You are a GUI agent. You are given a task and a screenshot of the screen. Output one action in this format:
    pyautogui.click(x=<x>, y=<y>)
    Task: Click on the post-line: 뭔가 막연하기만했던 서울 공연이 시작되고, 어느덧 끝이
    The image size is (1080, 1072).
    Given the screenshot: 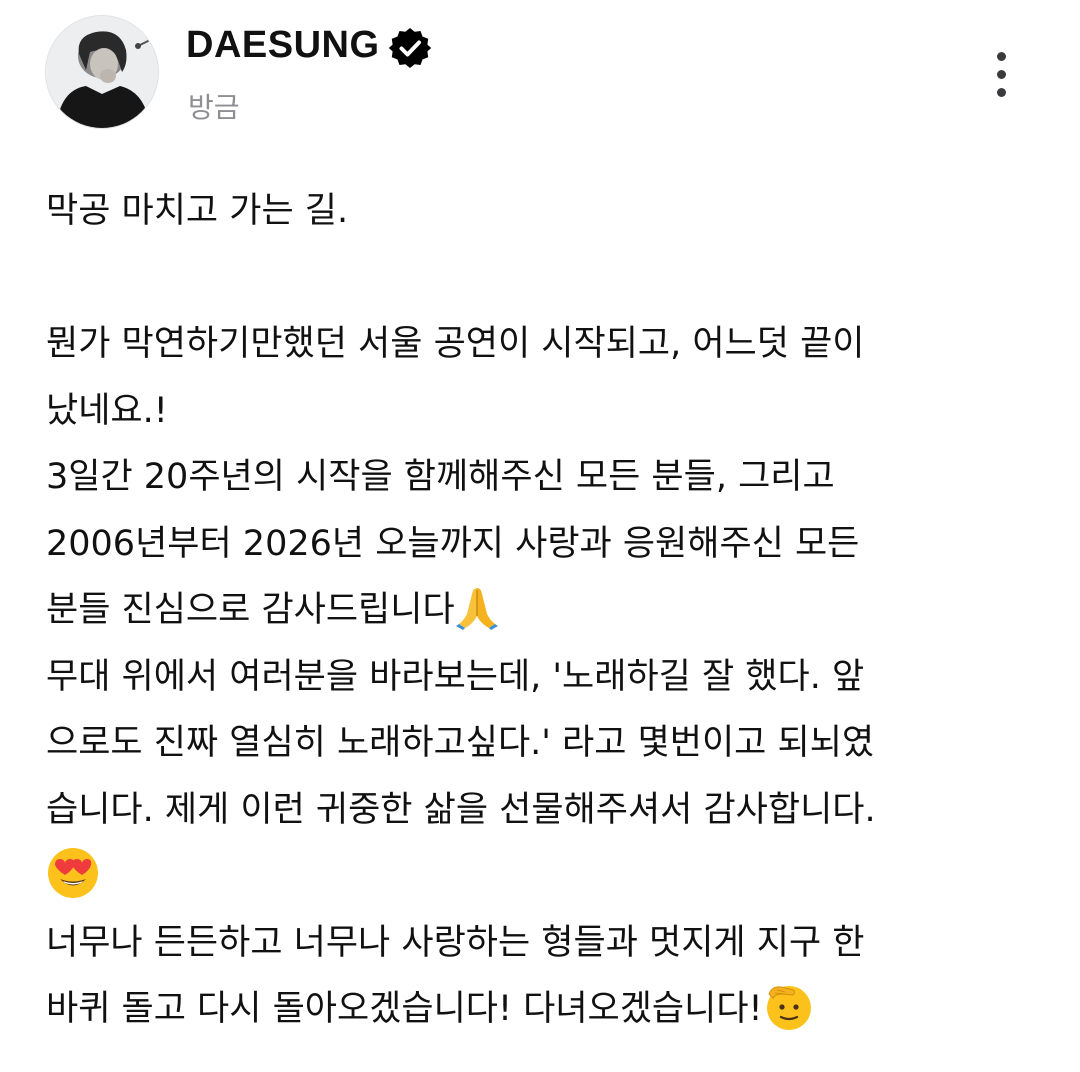 What is the action you would take?
    pyautogui.click(x=551, y=344)
    